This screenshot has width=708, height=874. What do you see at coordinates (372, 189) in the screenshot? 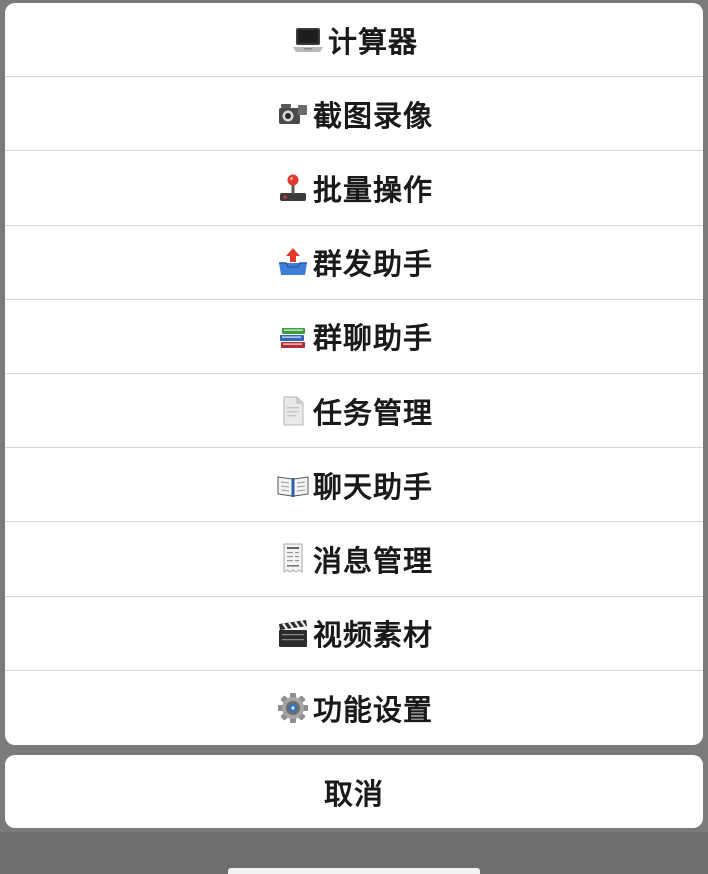
I see `menu-item-label: 批量操作` at bounding box center [372, 189].